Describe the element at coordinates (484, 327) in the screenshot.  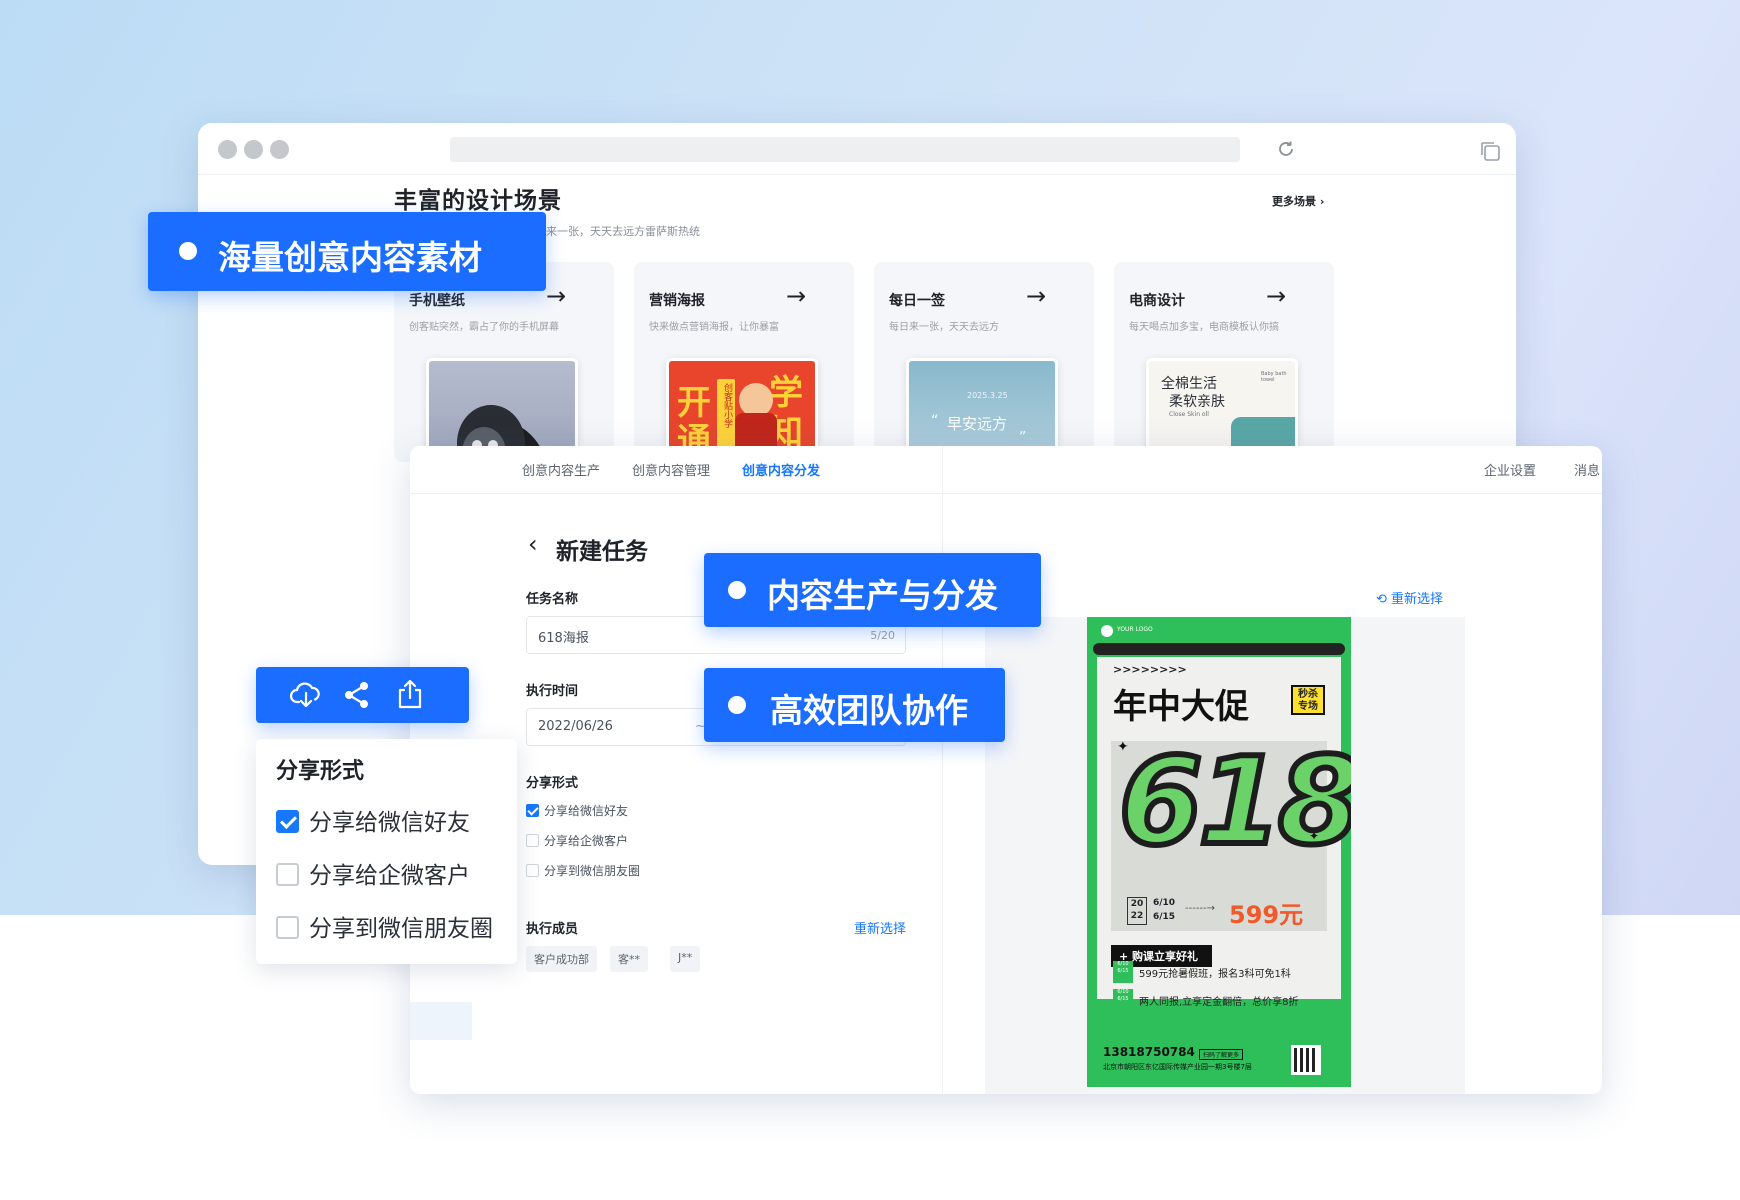
I see `card-desc: 创客贴突然，霸占了你的手机屏幕` at that location.